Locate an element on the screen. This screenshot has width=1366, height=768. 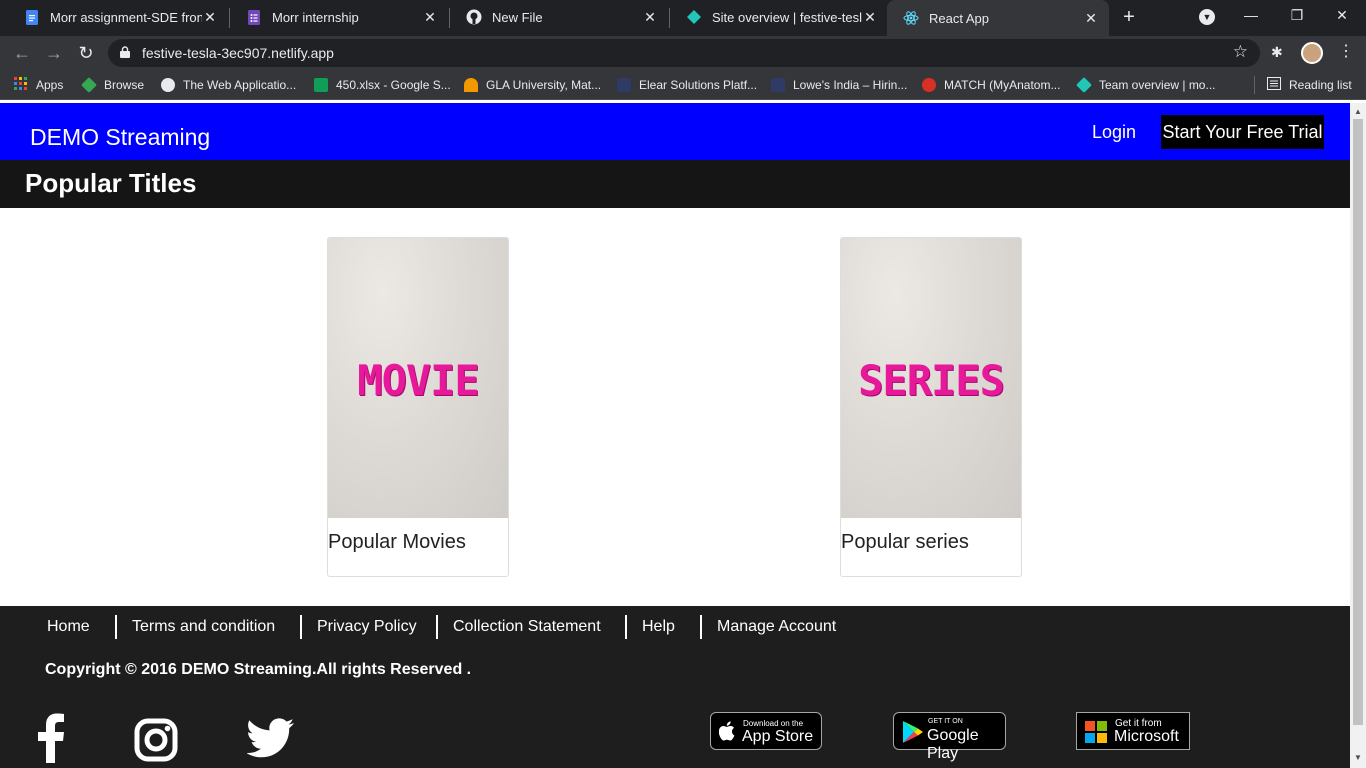
tab-title: React App is located at coordinates (959, 18).